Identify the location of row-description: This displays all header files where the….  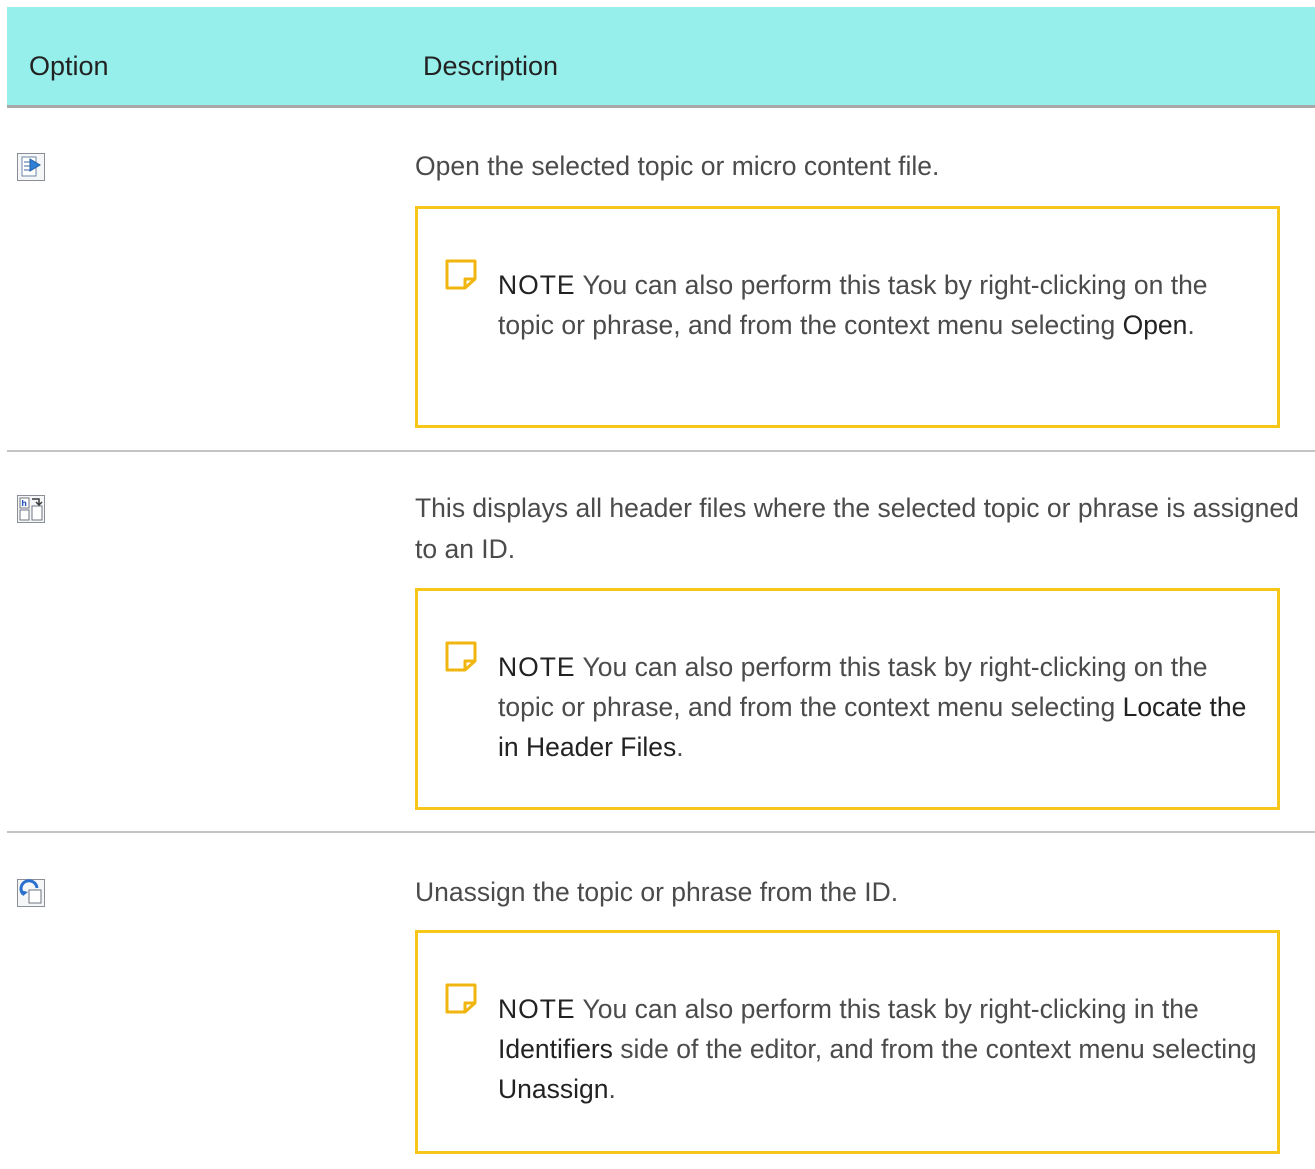
(857, 528).